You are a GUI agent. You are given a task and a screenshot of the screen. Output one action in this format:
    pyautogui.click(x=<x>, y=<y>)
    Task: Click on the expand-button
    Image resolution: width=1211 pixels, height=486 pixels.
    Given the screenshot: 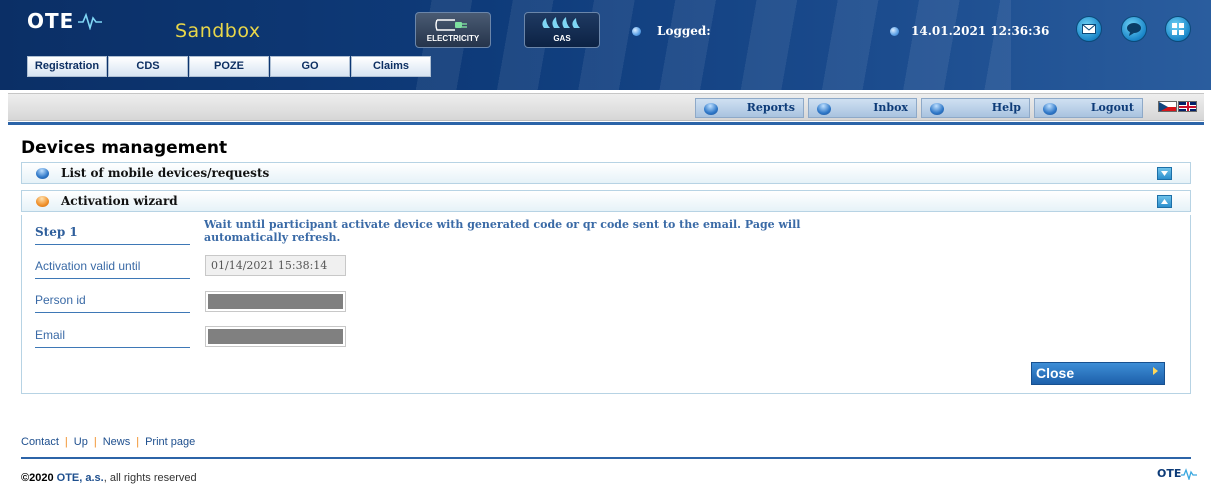 What is the action you would take?
    pyautogui.click(x=1164, y=173)
    